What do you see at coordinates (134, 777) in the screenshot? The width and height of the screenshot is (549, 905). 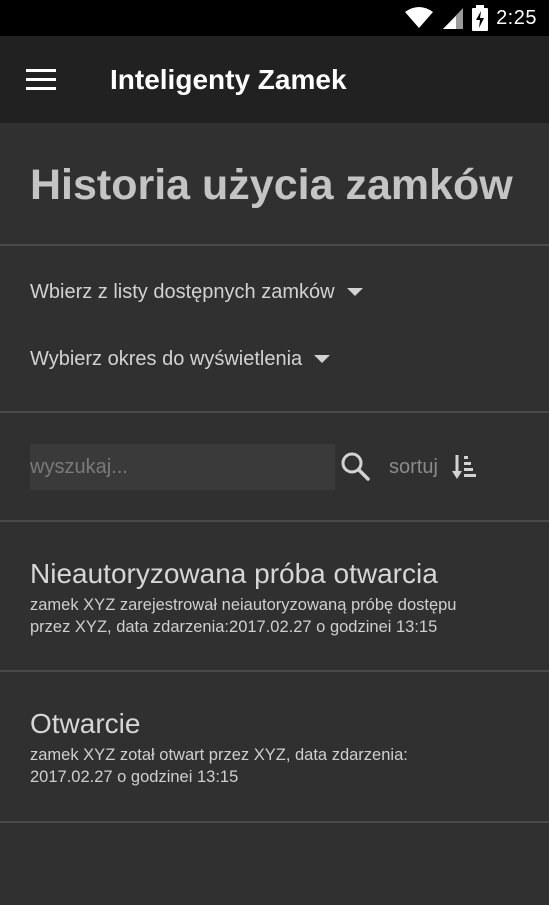 I see `event-description-line: 2017.02.27 o godzinei 13:15` at bounding box center [134, 777].